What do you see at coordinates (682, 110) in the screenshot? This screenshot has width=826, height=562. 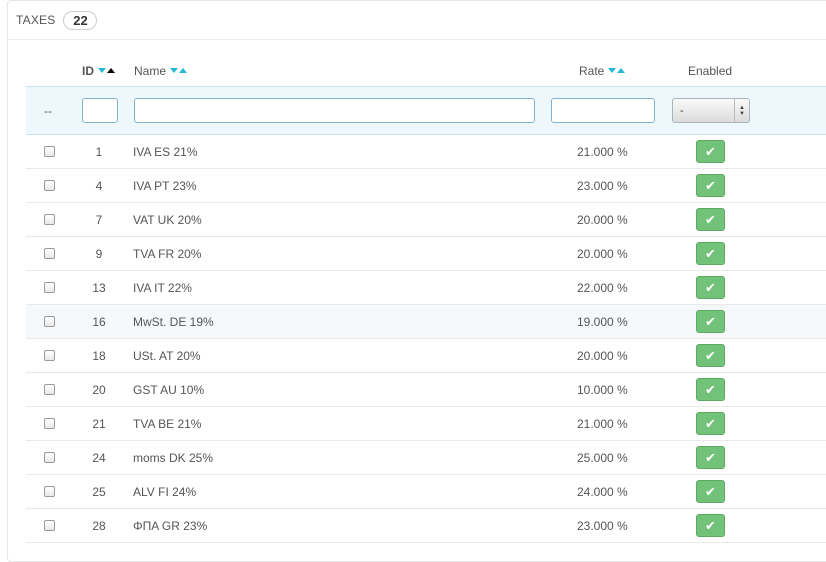 I see `filter-enabled-value: -` at bounding box center [682, 110].